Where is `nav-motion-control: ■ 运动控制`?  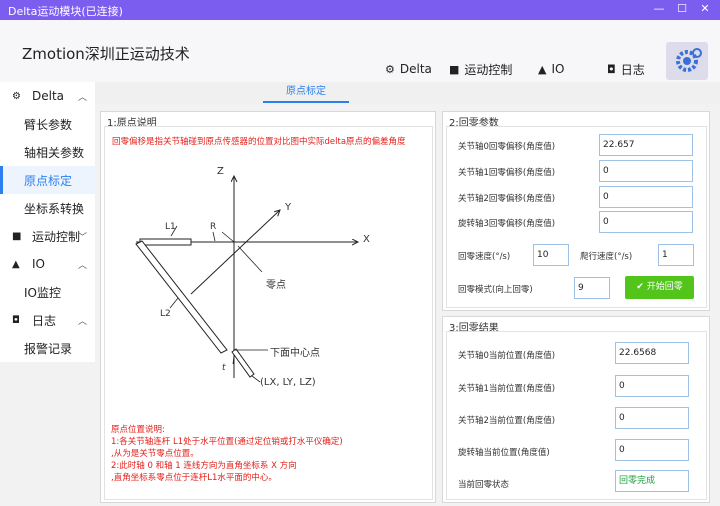 nav-motion-control: ■ 运动控制 is located at coordinates (480, 69).